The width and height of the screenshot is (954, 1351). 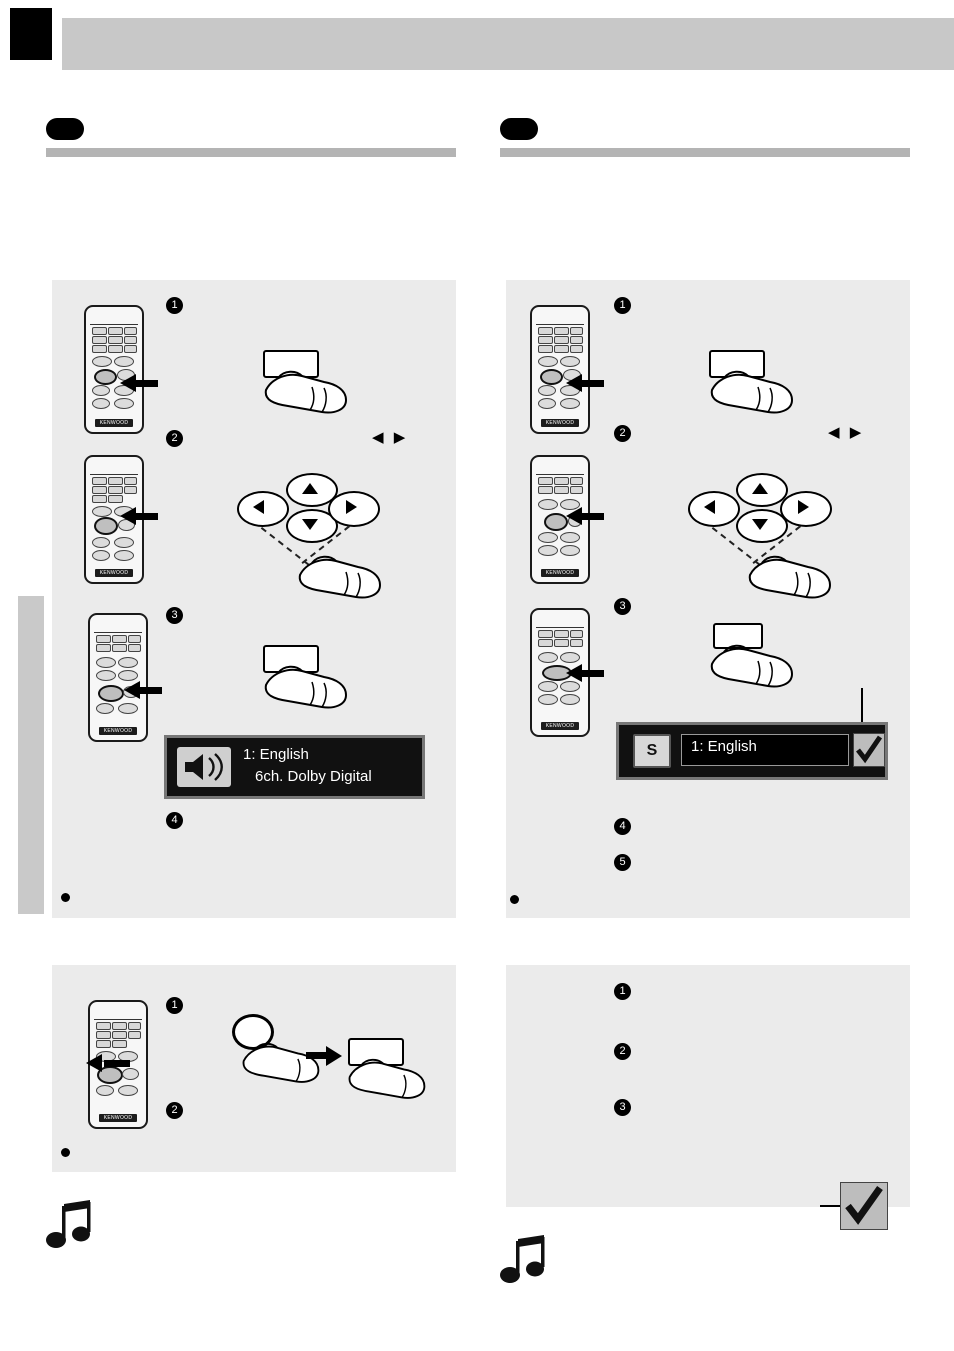 I want to click on speaker-icon, so click(x=204, y=767).